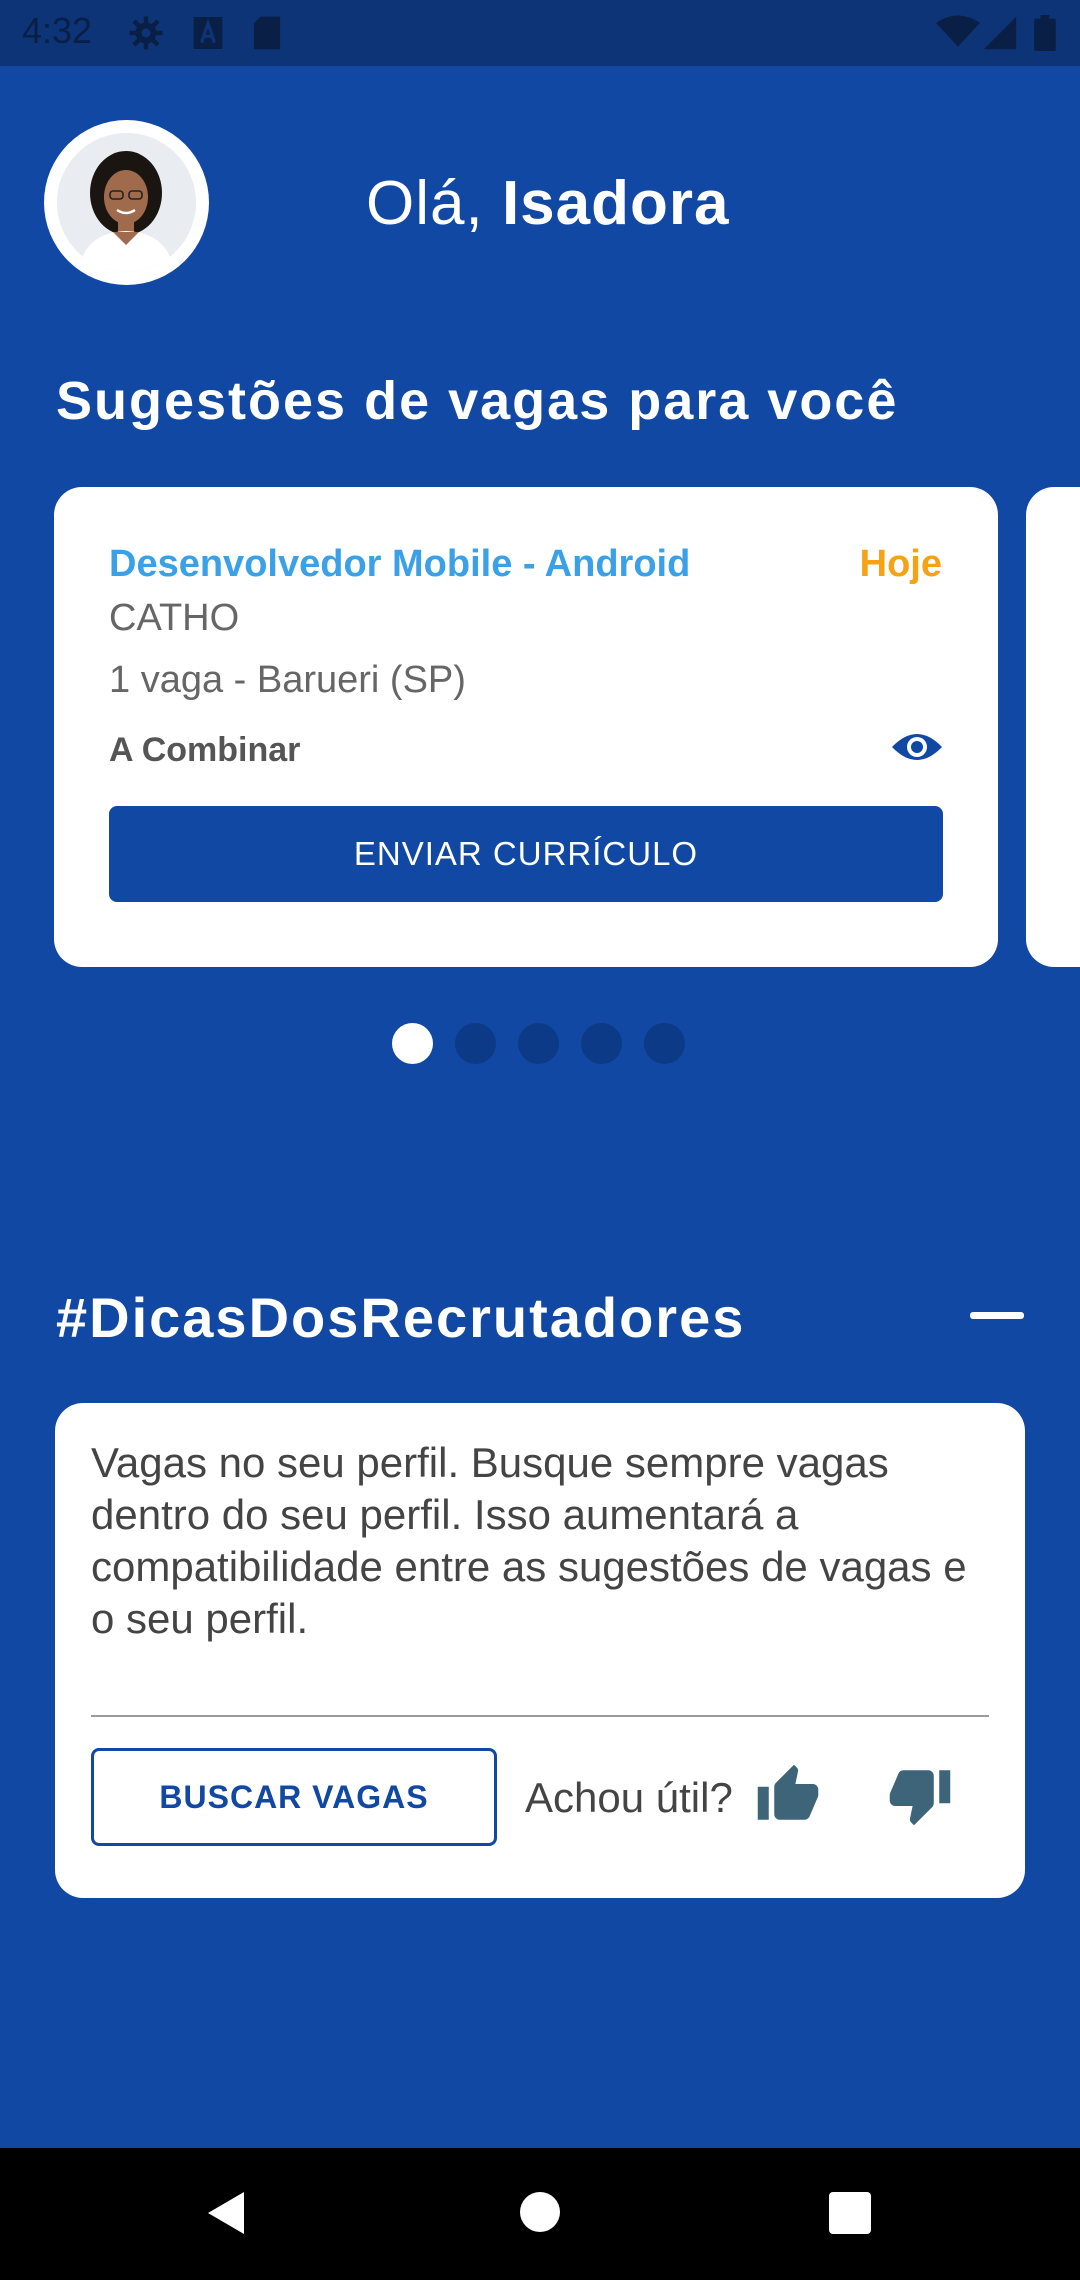 This screenshot has height=2280, width=1080. I want to click on greeting: Olá, Isadora, so click(548, 203).